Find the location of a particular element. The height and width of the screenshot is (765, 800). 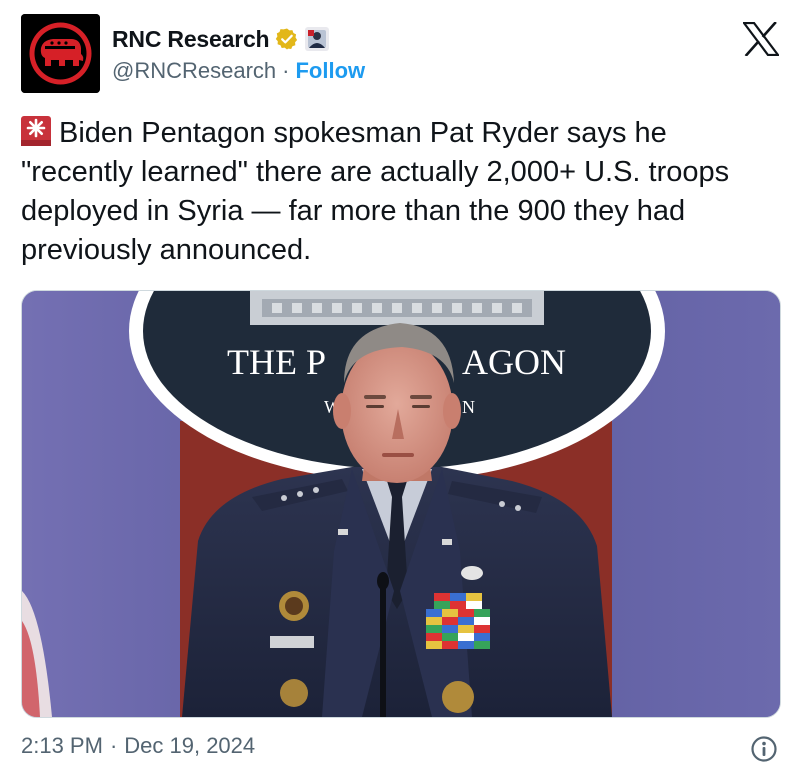

post-timestamp: 2:13 PM · Dec 19, 2024 is located at coordinates (138, 746).